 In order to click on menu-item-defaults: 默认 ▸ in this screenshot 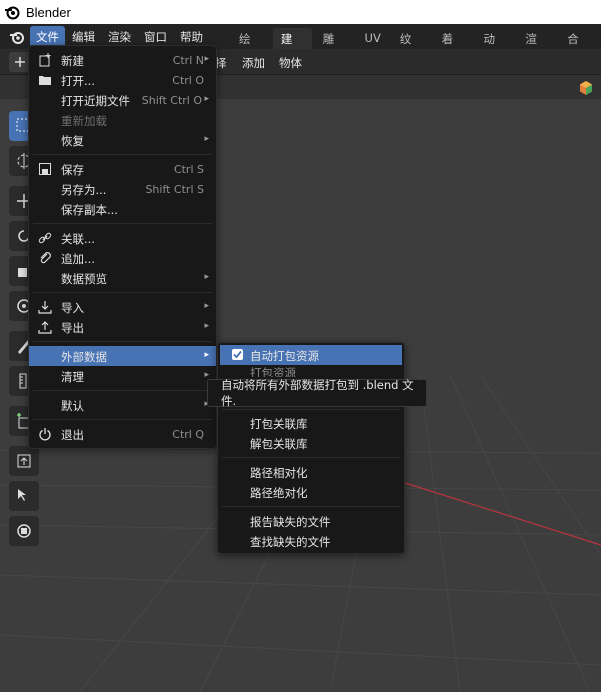, I will do `click(122, 405)`.